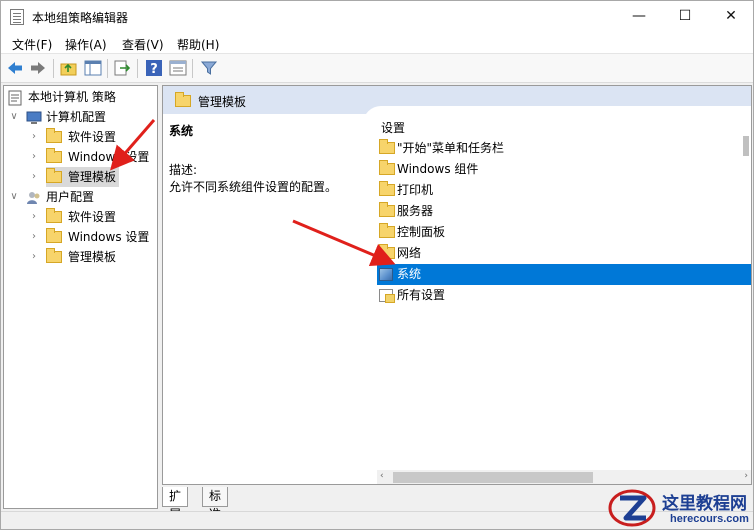 The image size is (754, 530). What do you see at coordinates (564, 169) in the screenshot?
I see `list-item-windows-components: Windows 组件` at bounding box center [564, 169].